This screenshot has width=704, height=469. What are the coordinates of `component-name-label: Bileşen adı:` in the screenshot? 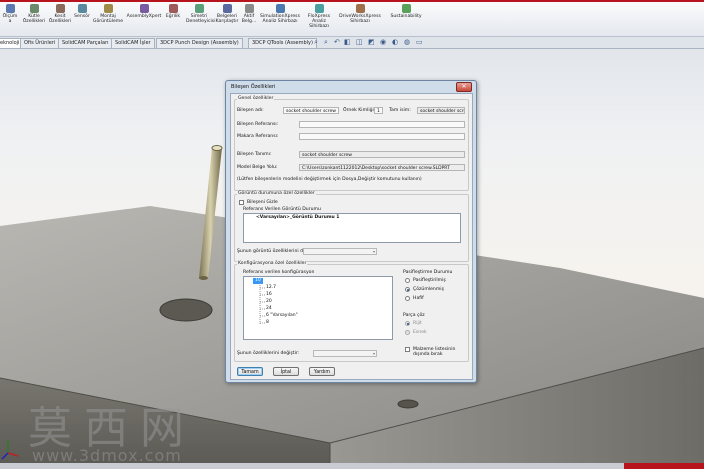 It's located at (250, 110).